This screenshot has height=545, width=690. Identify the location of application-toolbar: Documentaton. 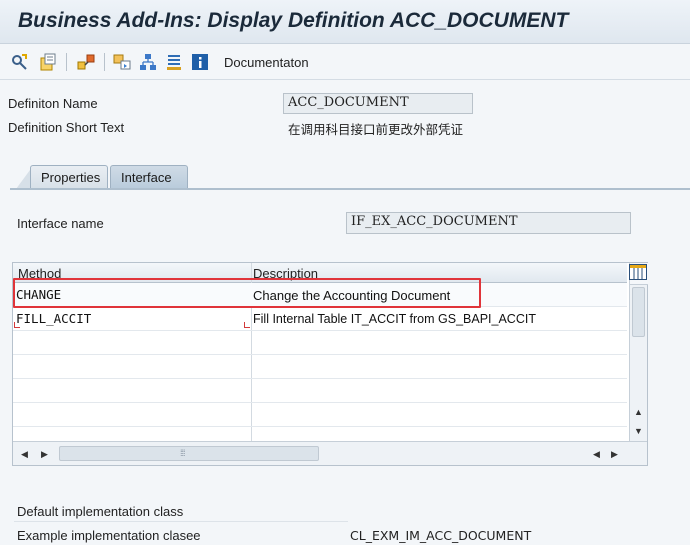
(345, 62).